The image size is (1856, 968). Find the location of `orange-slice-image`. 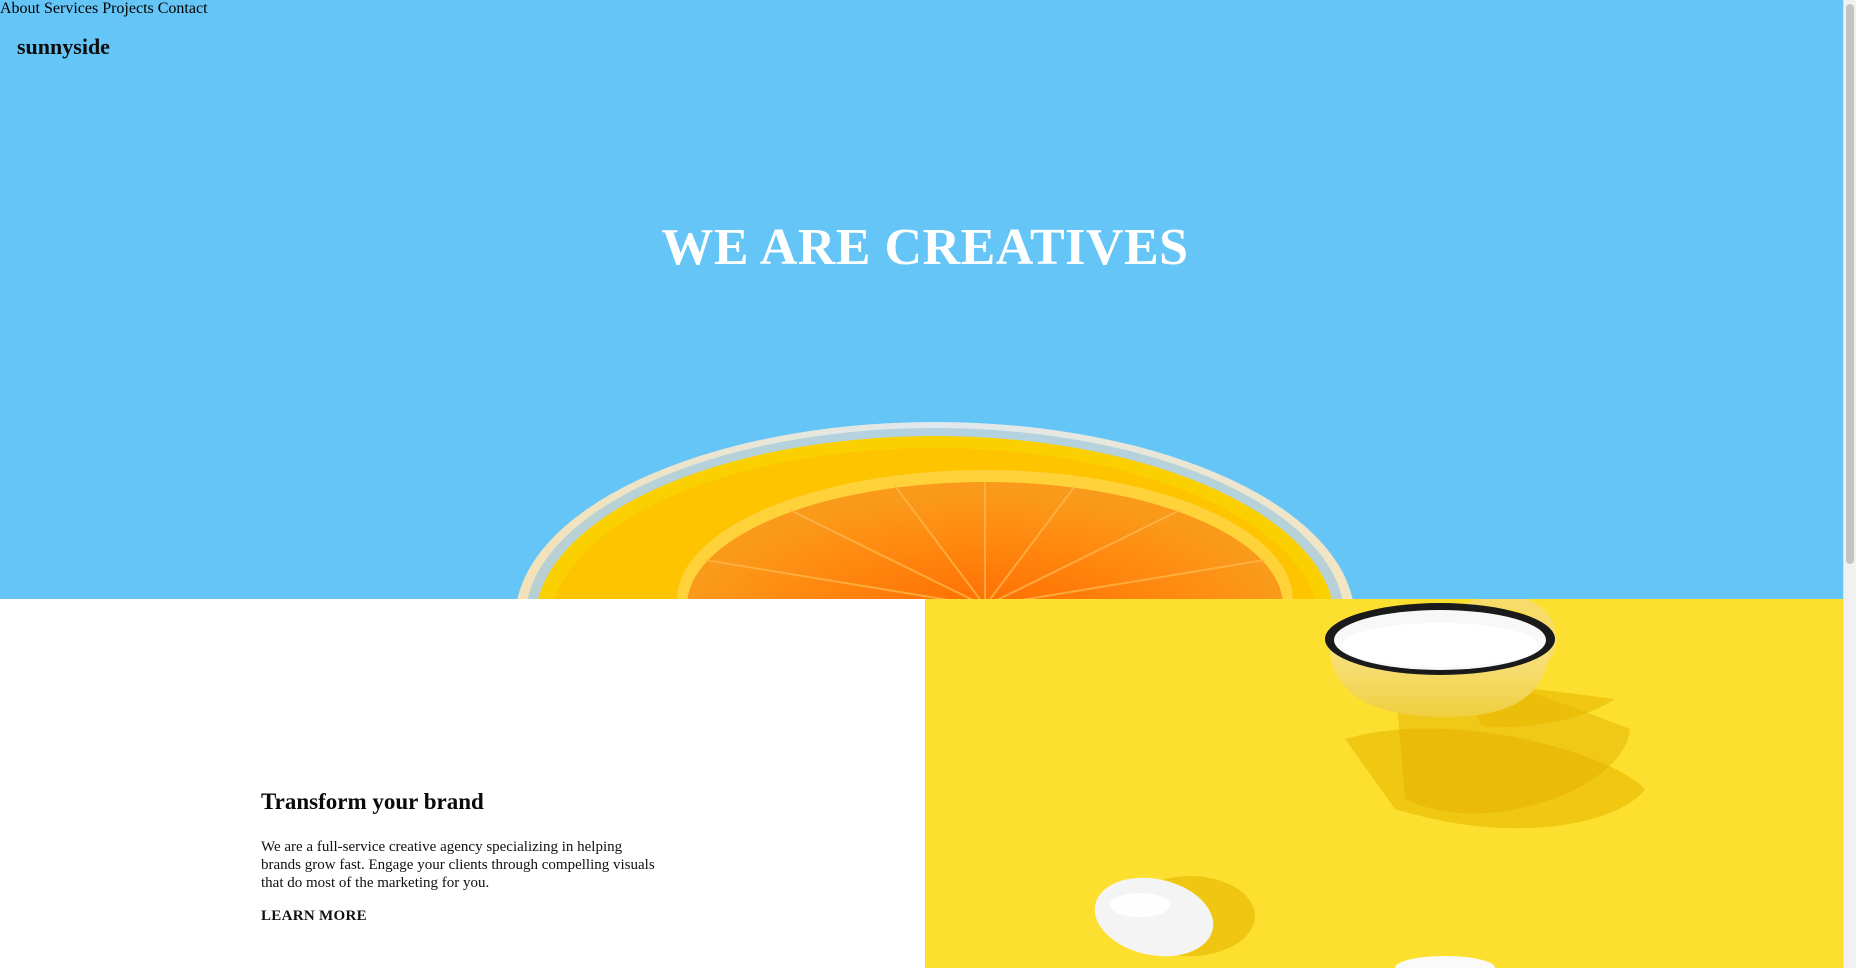

orange-slice-image is located at coordinates (935, 510).